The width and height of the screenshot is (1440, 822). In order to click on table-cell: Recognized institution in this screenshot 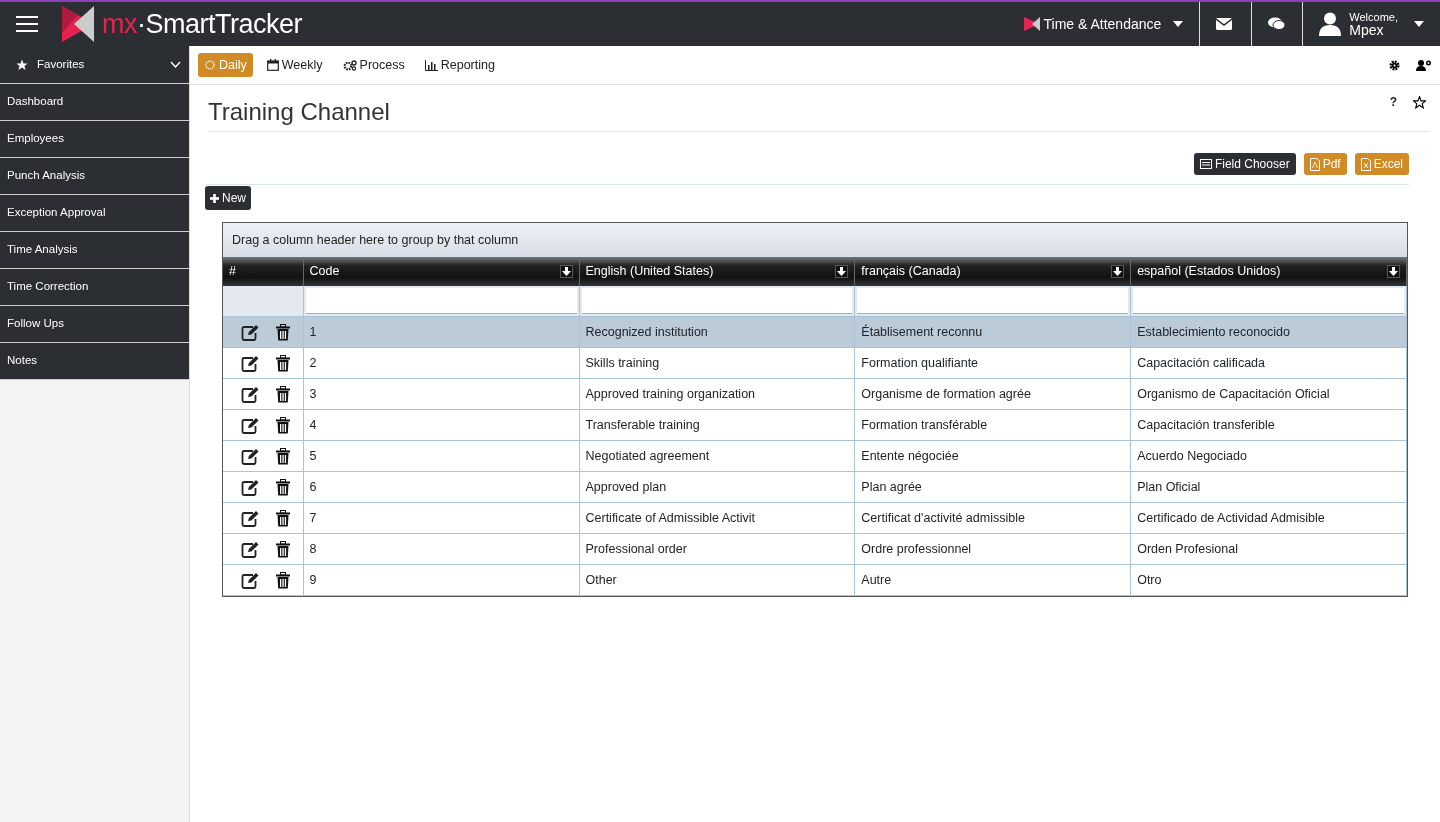, I will do `click(646, 331)`.